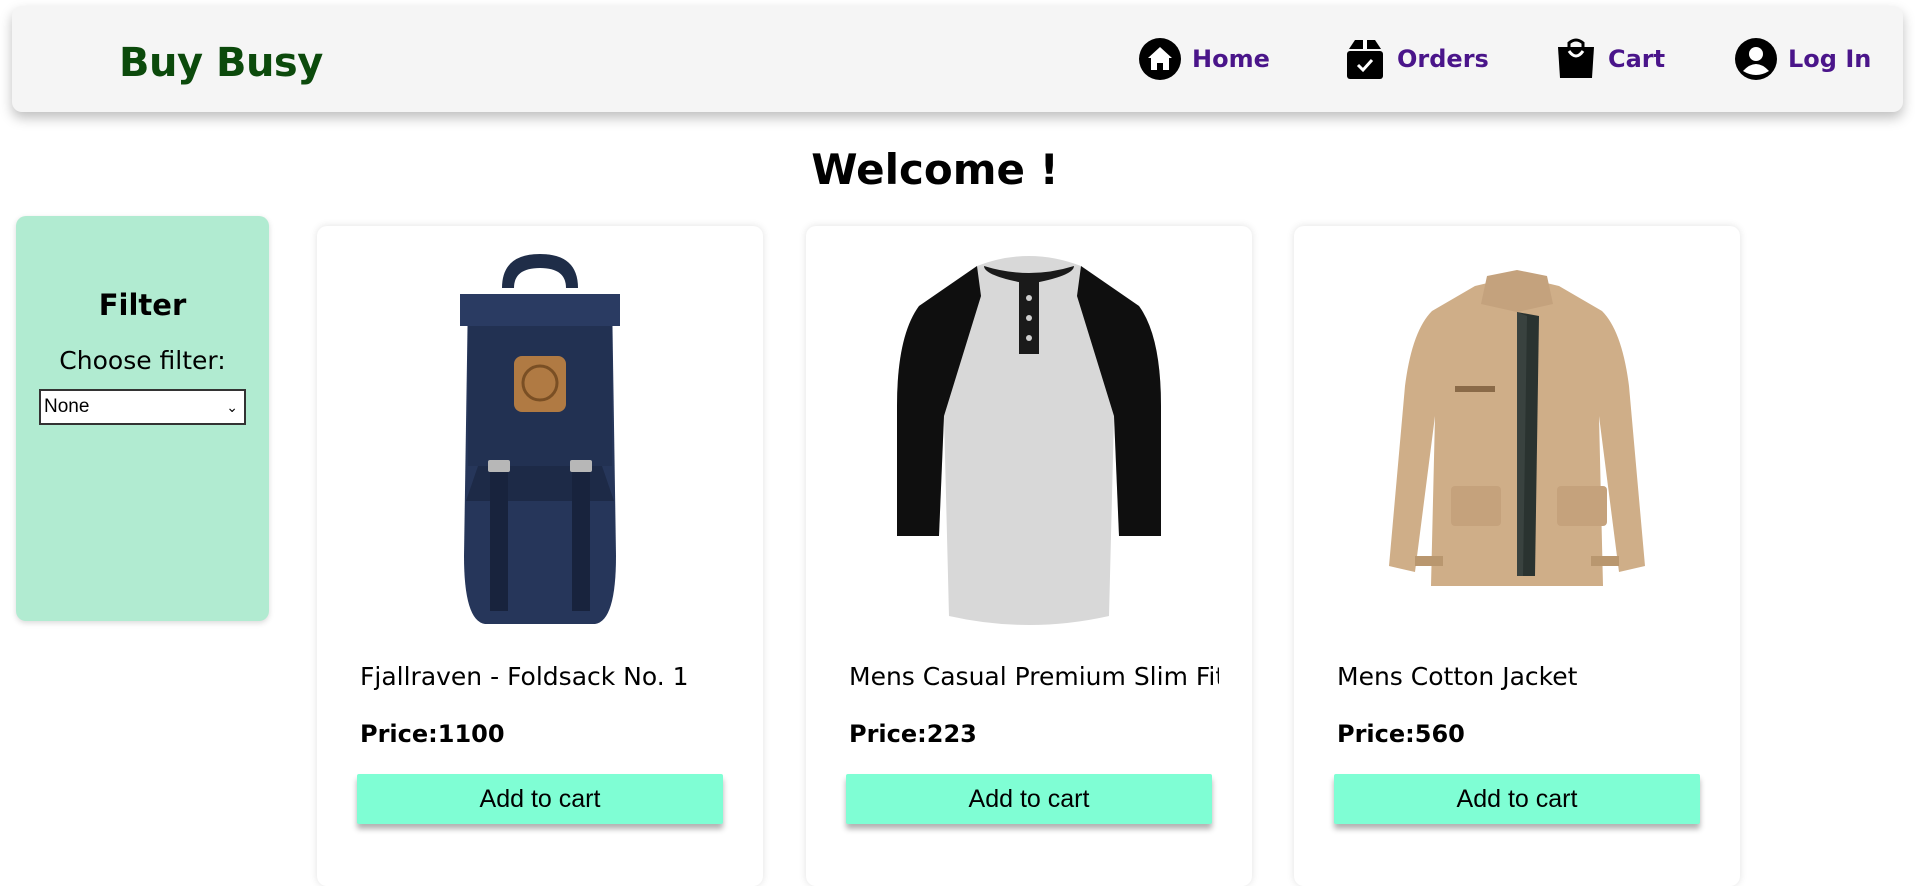 The width and height of the screenshot is (1915, 886). What do you see at coordinates (524, 676) in the screenshot?
I see `product-title: Fjallraven - Foldsack No. 1` at bounding box center [524, 676].